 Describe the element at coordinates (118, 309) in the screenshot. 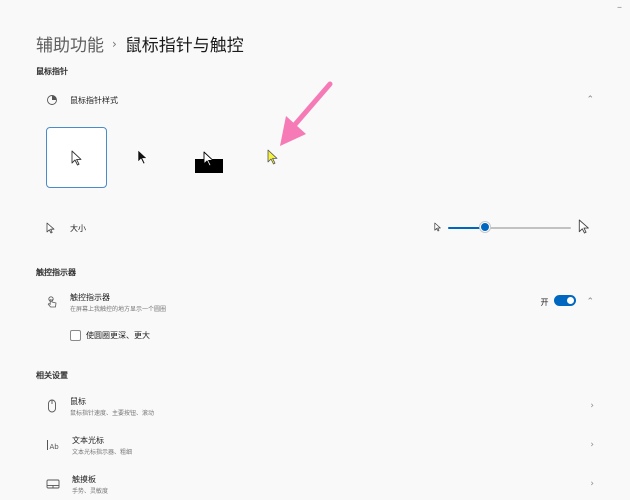

I see `touch-indicator-subtitle: 在屏幕上我触控的地方显示一个圆圈` at that location.